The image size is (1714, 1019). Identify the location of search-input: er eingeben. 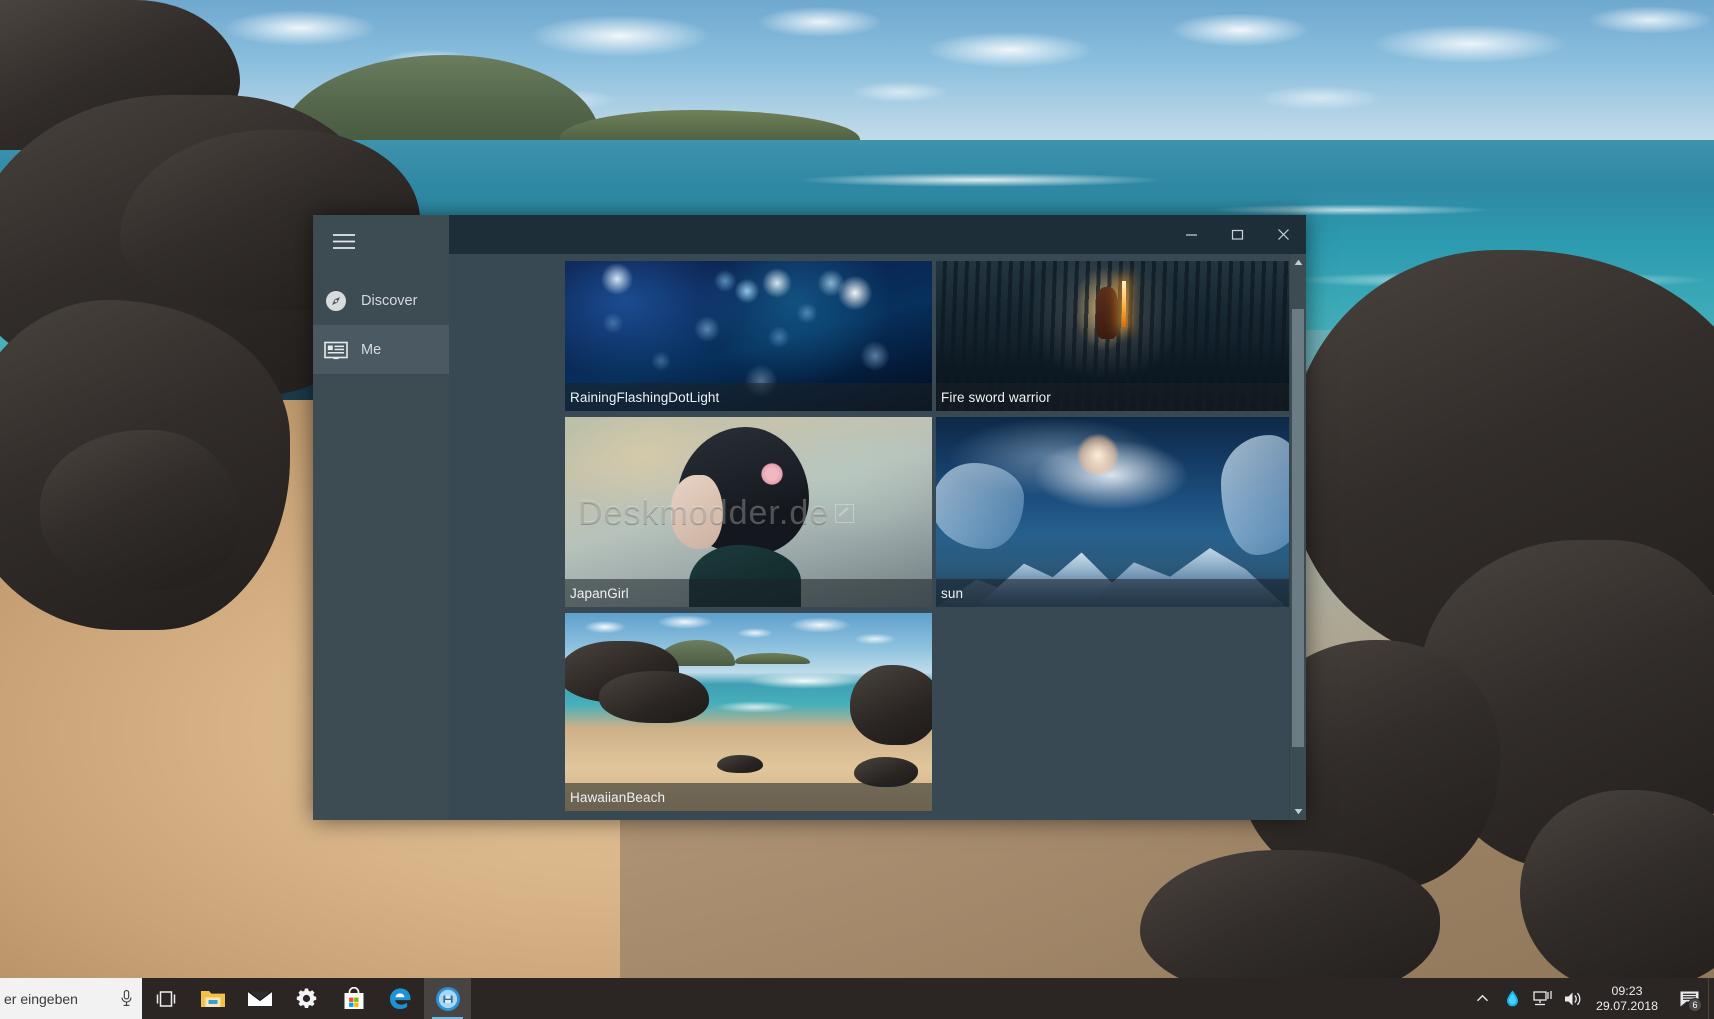
(71, 998).